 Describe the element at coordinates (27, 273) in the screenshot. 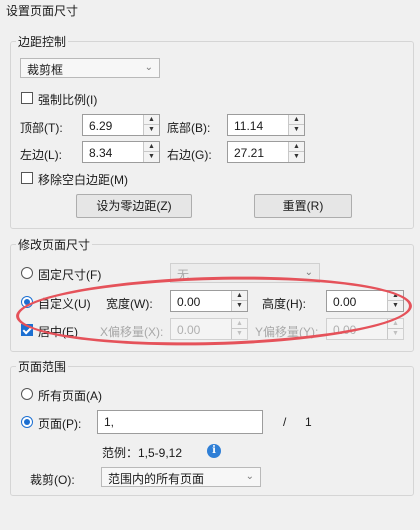

I see `fixed-size-radio` at that location.